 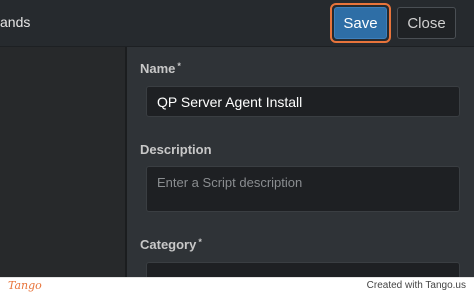 What do you see at coordinates (416, 285) in the screenshot?
I see `footer-credit: Created with Tango.us` at bounding box center [416, 285].